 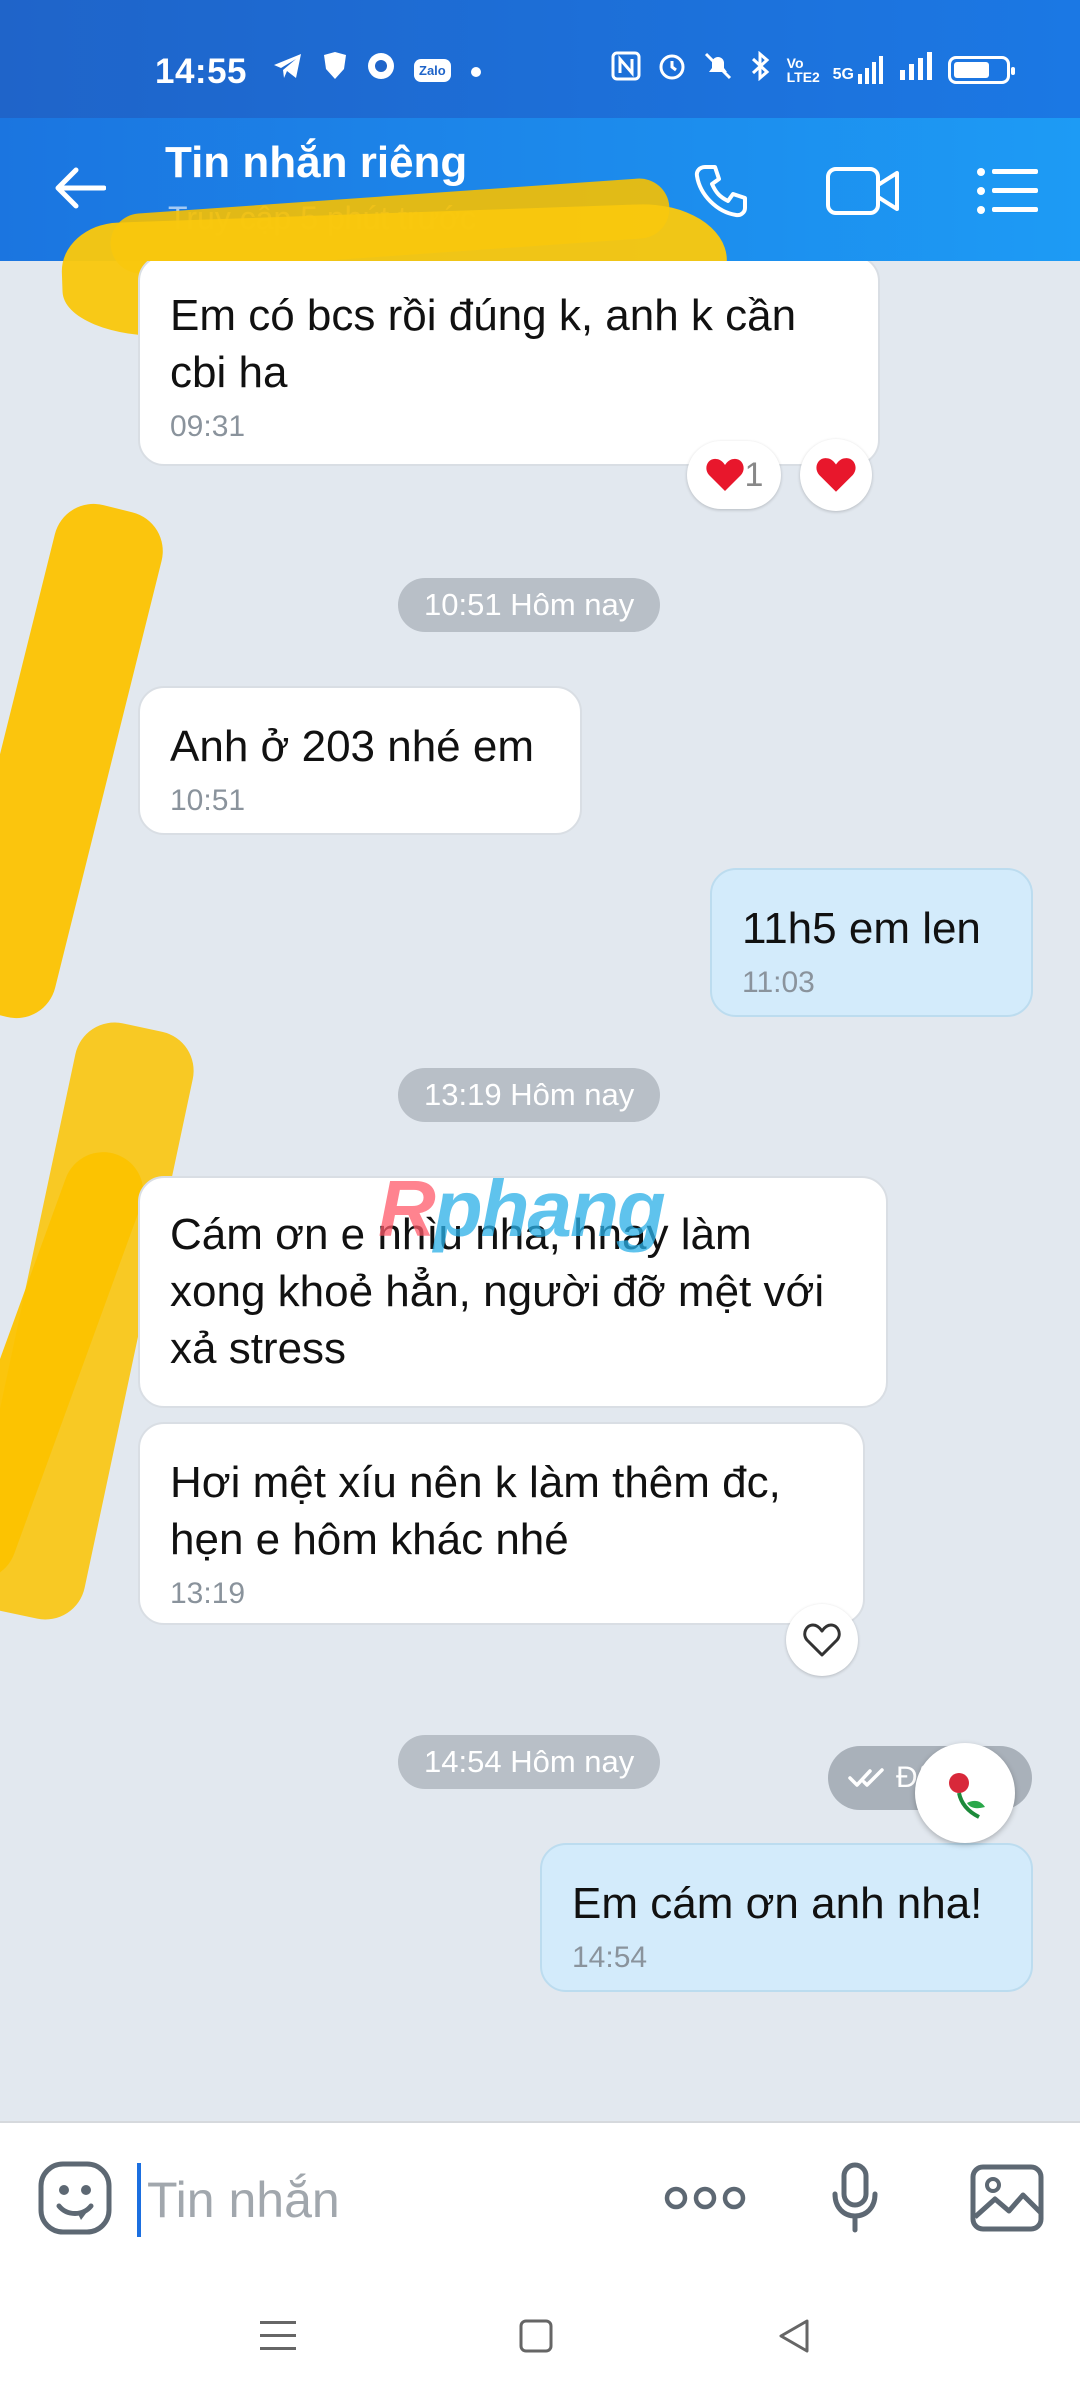 What do you see at coordinates (967, 1796) in the screenshot?
I see `rose-sticker-icon` at bounding box center [967, 1796].